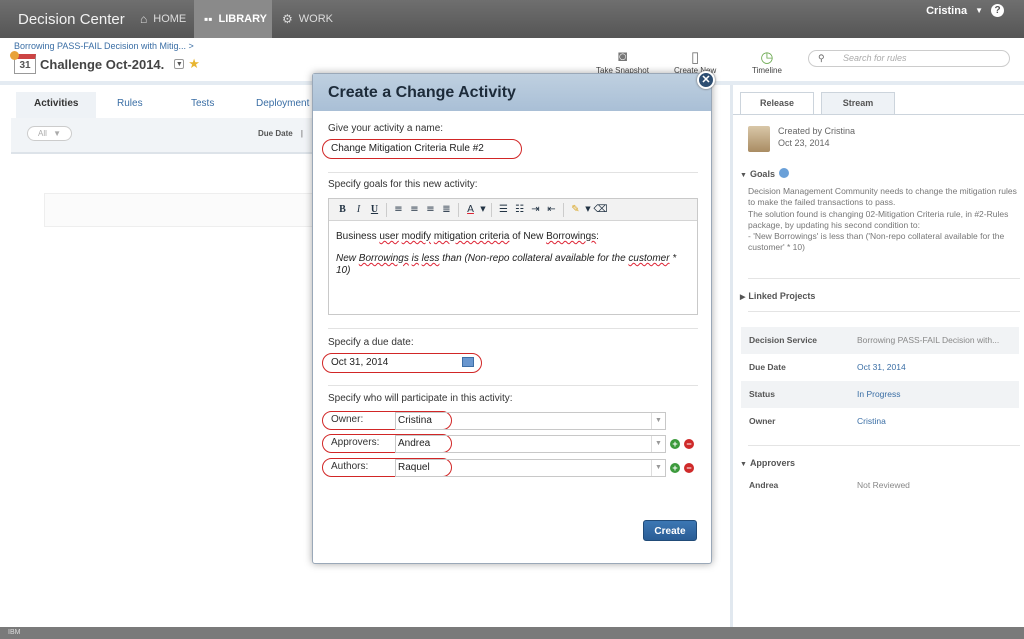 The width and height of the screenshot is (1024, 639). What do you see at coordinates (403, 184) in the screenshot?
I see `goals-label: Specify goals for this new activity:` at bounding box center [403, 184].